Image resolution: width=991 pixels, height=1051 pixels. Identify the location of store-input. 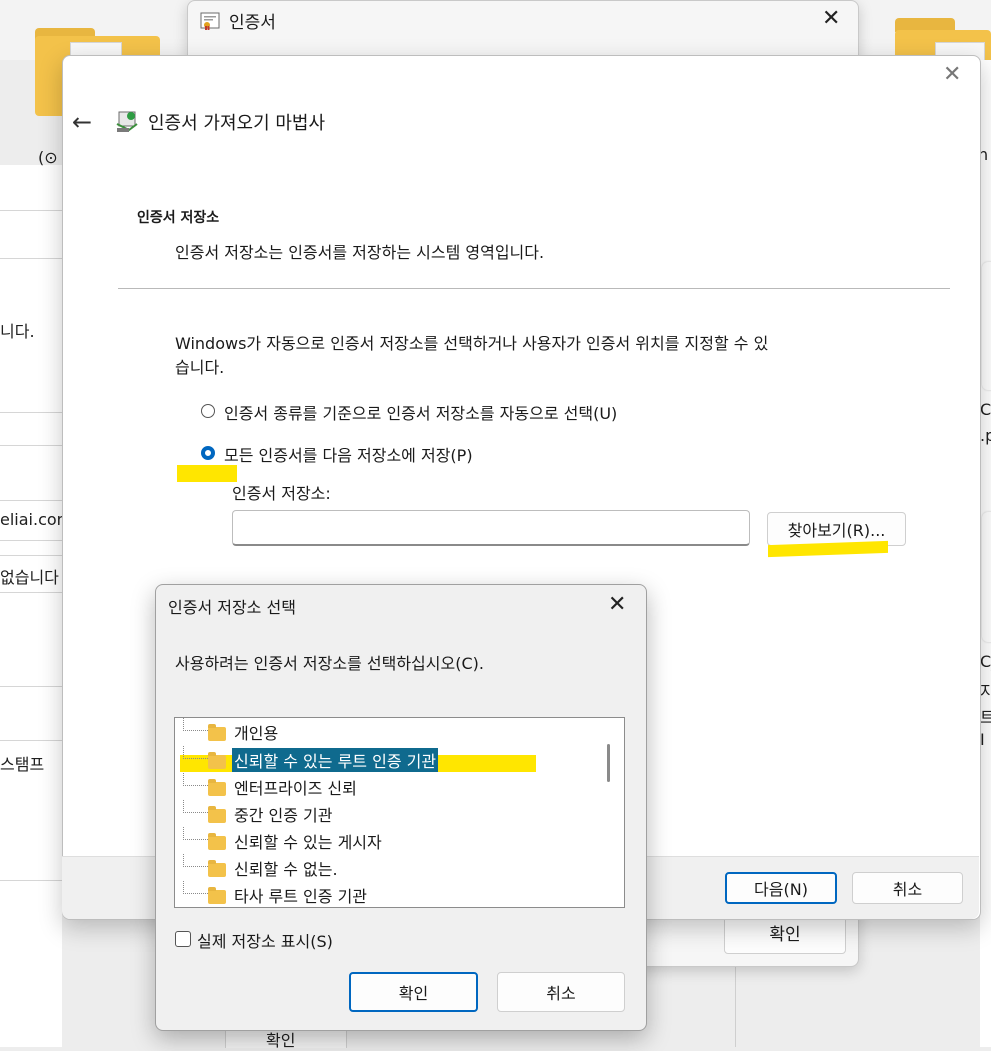
(491, 528).